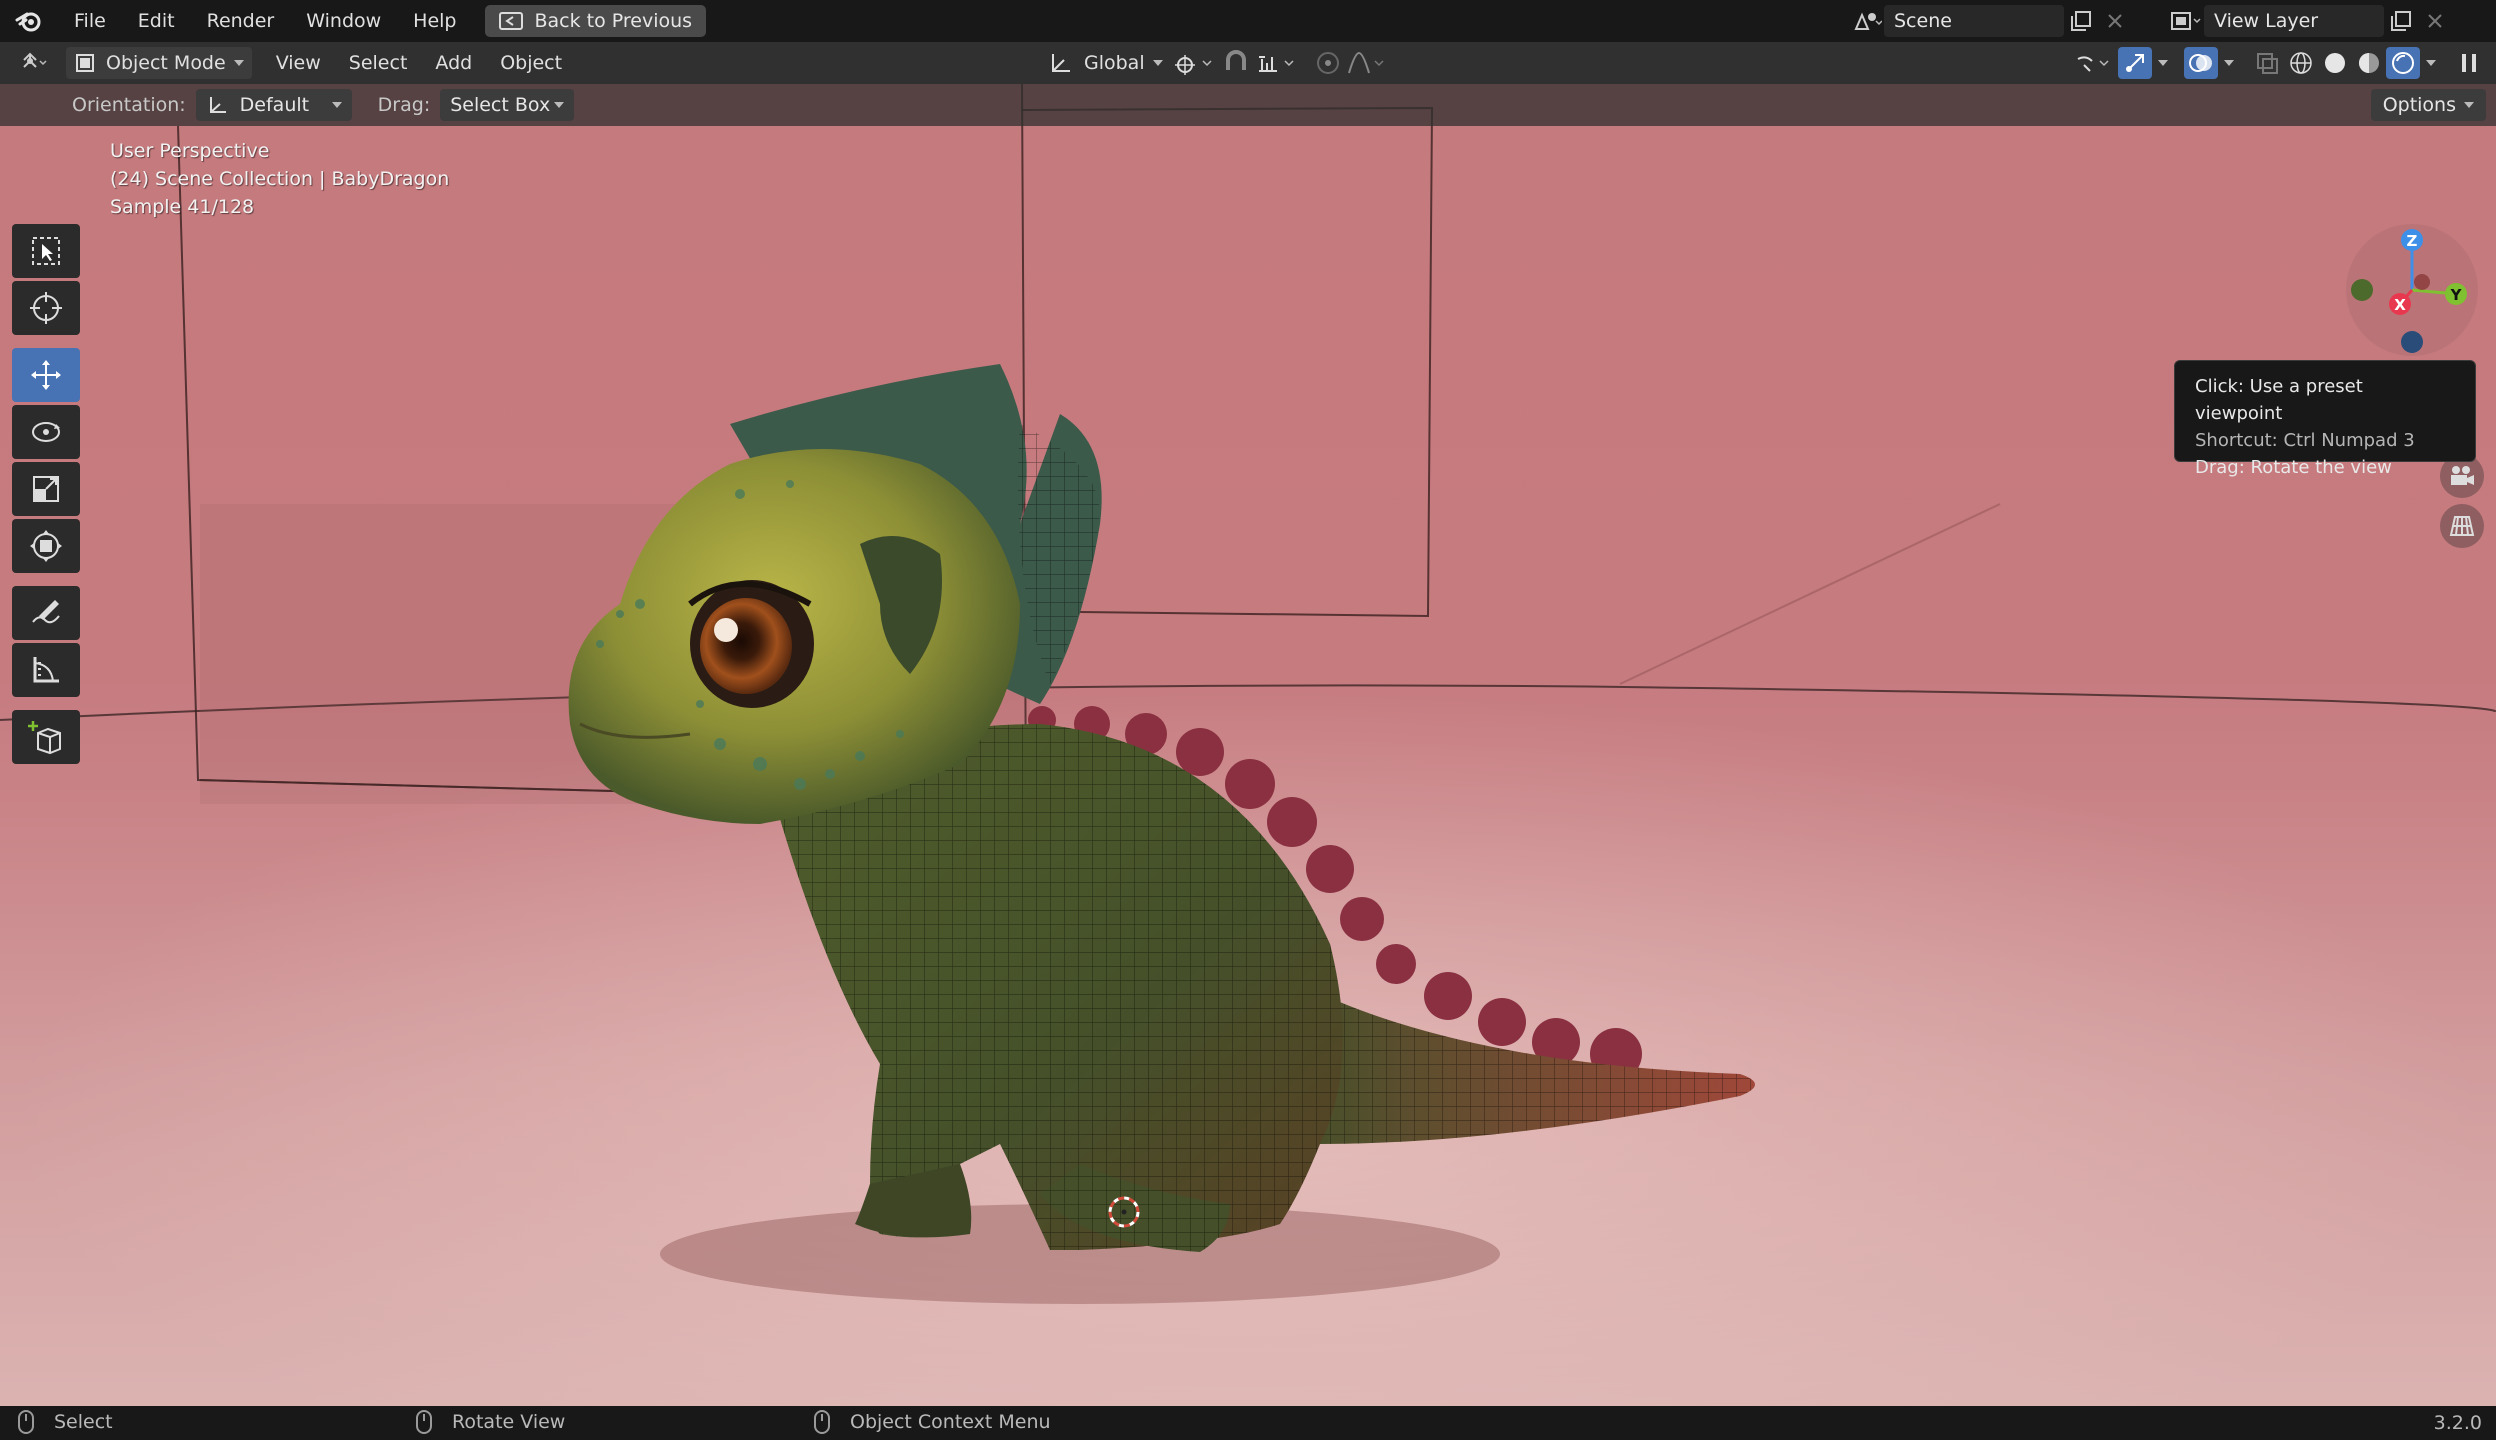 The height and width of the screenshot is (1440, 2496). What do you see at coordinates (2462, 526) in the screenshot?
I see `orthographic-toggle-button` at bounding box center [2462, 526].